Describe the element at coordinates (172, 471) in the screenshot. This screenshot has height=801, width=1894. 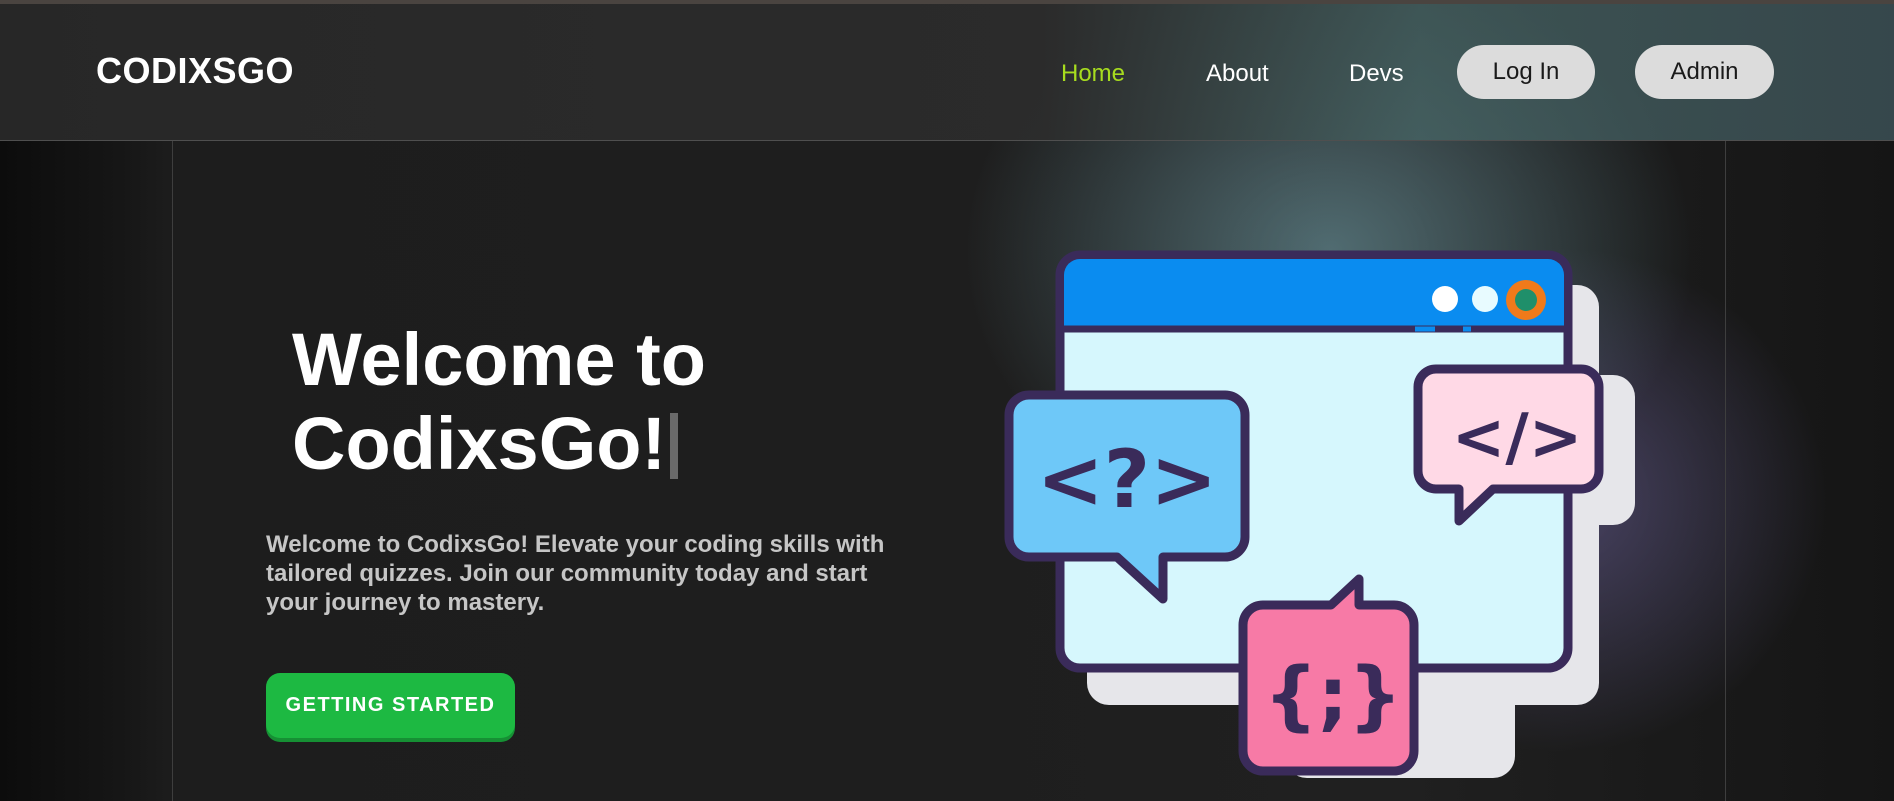
I see `content-frame-left` at that location.